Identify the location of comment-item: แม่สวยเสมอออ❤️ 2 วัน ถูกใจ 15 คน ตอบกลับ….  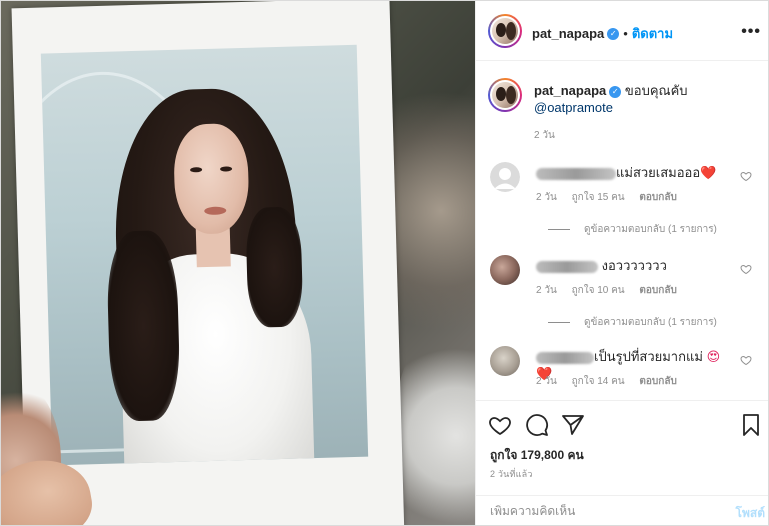
(623, 202).